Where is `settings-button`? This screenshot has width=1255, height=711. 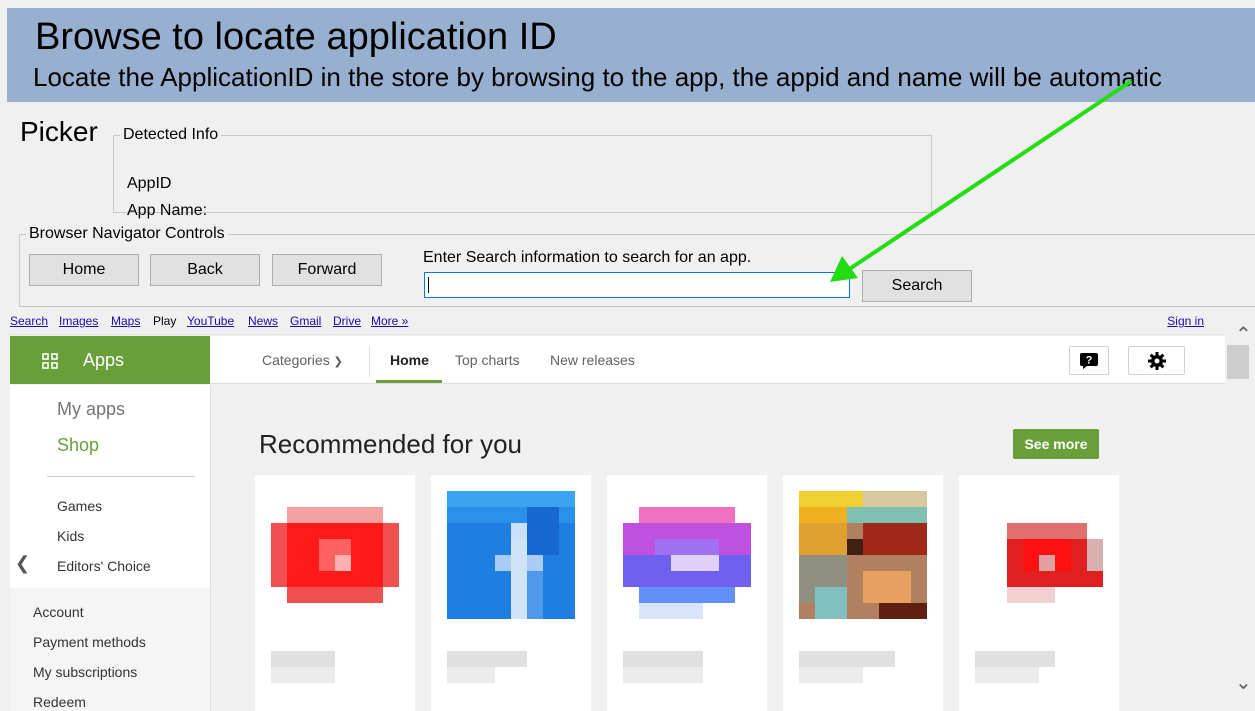 settings-button is located at coordinates (1156, 360).